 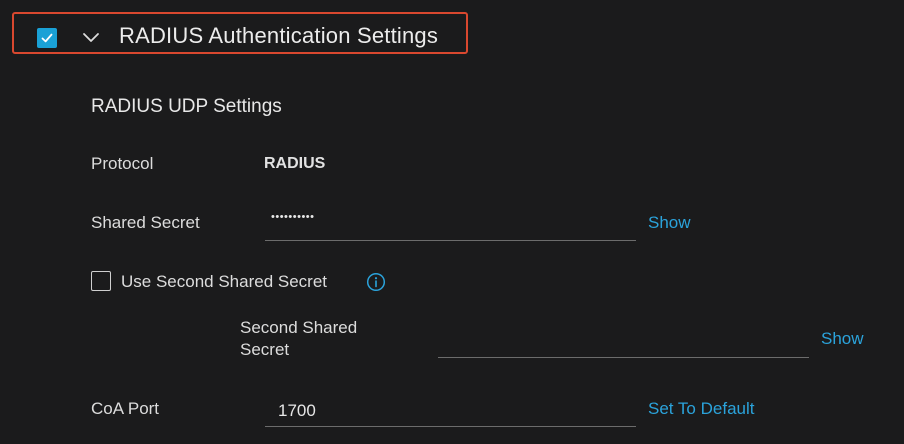 I want to click on use-second-secret-checkbox, so click(x=101, y=281).